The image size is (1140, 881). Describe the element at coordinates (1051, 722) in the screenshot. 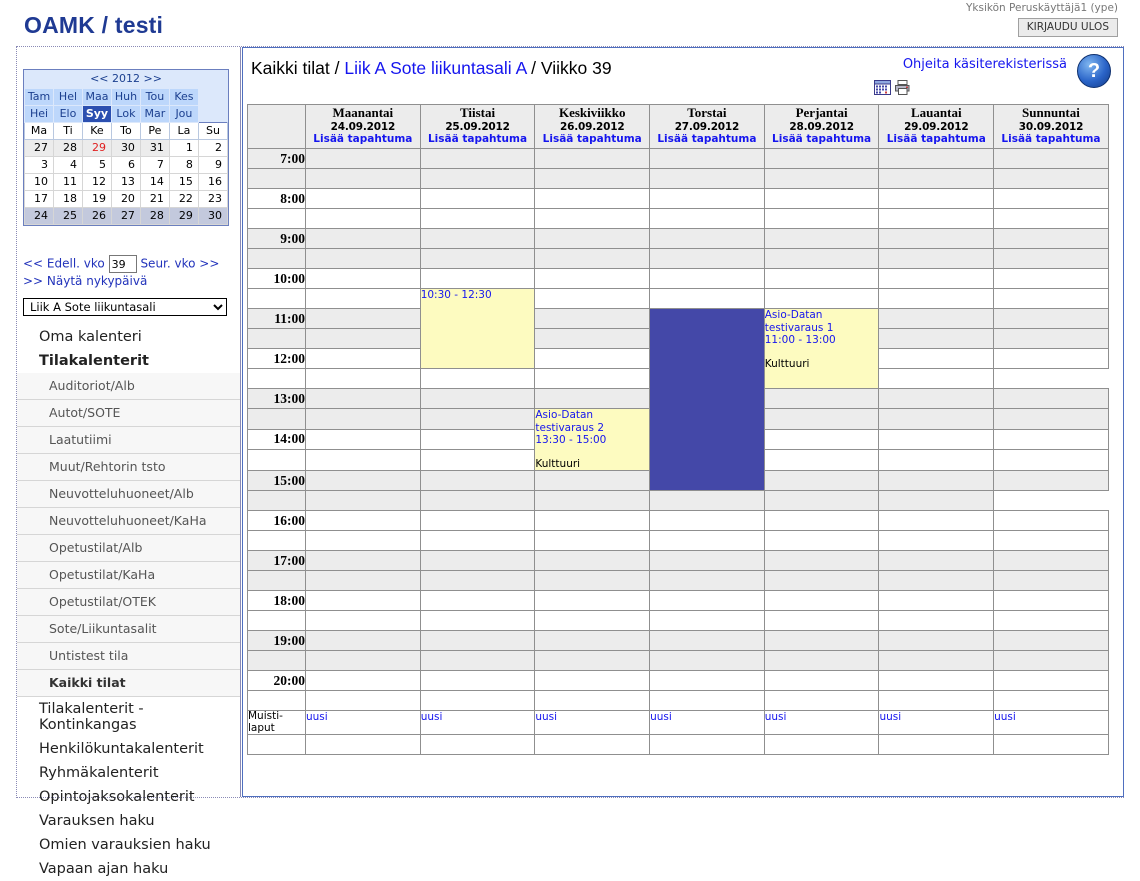

I see `notes-new-sunnuntai: uusi` at that location.